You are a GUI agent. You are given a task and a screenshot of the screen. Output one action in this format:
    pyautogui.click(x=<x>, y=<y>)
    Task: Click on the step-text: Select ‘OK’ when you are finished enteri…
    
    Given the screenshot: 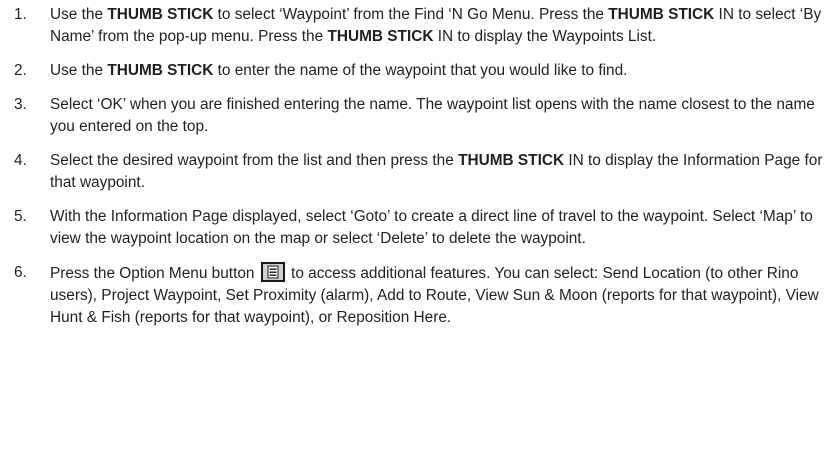 What is the action you would take?
    pyautogui.click(x=432, y=115)
    